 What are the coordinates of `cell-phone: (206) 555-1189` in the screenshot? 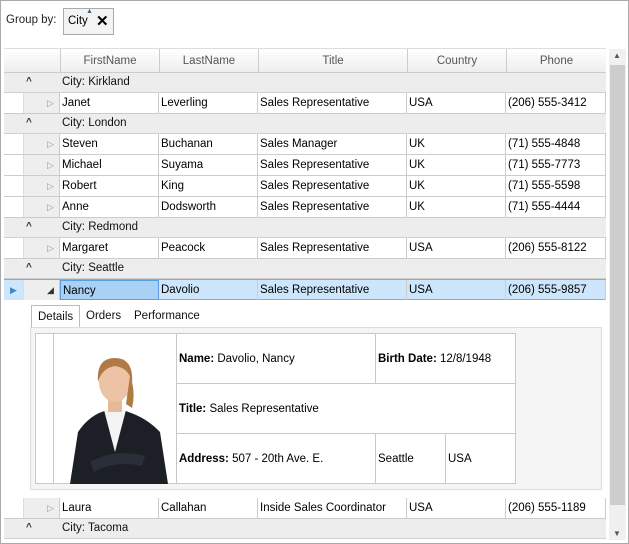 It's located at (556, 508).